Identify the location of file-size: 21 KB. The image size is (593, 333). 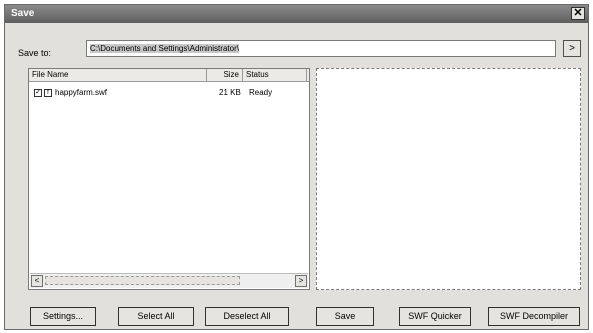
(230, 92).